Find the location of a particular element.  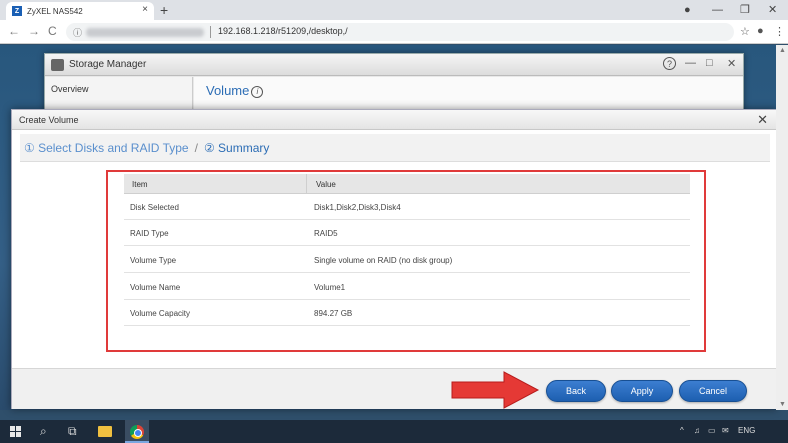

volume-section-title: Volume i is located at coordinates (235, 90).